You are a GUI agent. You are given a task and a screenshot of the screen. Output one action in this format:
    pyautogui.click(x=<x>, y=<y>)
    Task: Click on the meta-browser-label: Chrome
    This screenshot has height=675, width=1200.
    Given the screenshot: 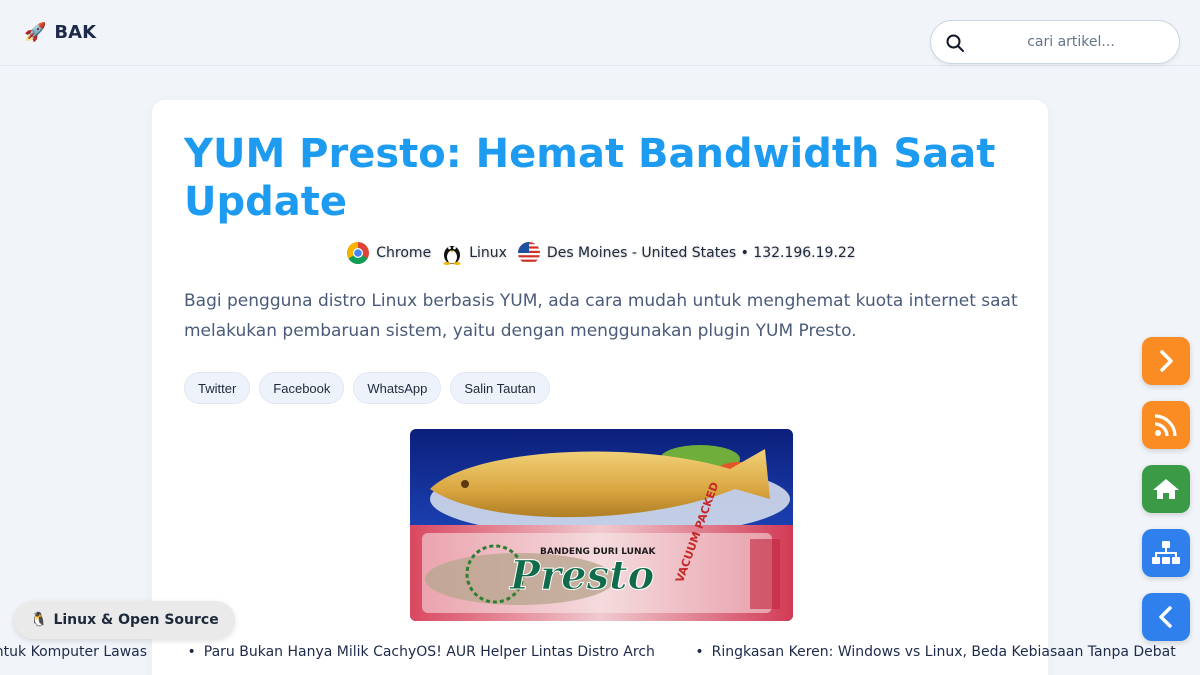 What is the action you would take?
    pyautogui.click(x=404, y=253)
    